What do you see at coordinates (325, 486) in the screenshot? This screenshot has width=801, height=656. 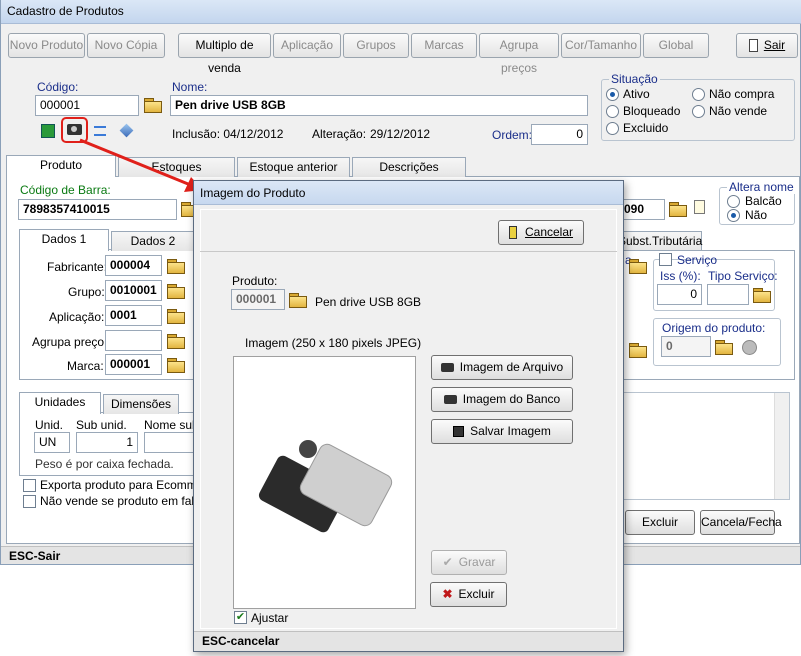 I see `pen-drive-image` at bounding box center [325, 486].